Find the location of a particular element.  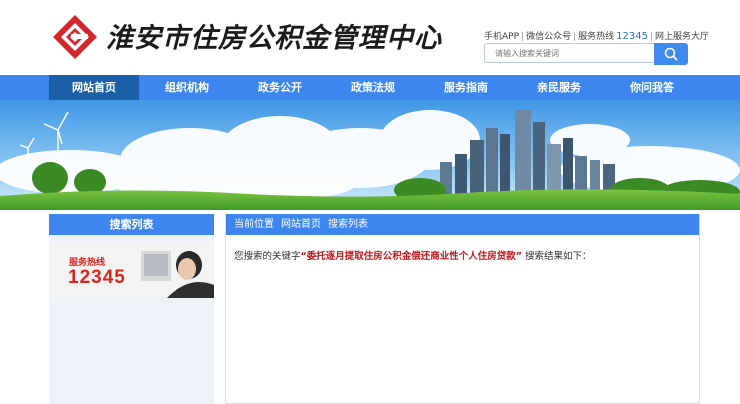

result-prefix: 您搜索的关键字 is located at coordinates (267, 256).